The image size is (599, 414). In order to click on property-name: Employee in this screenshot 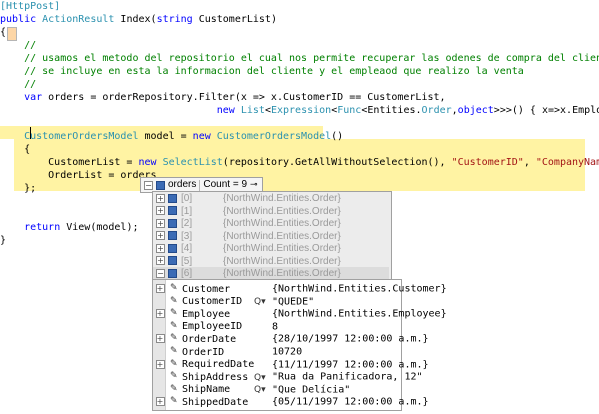, I will do `click(206, 314)`.